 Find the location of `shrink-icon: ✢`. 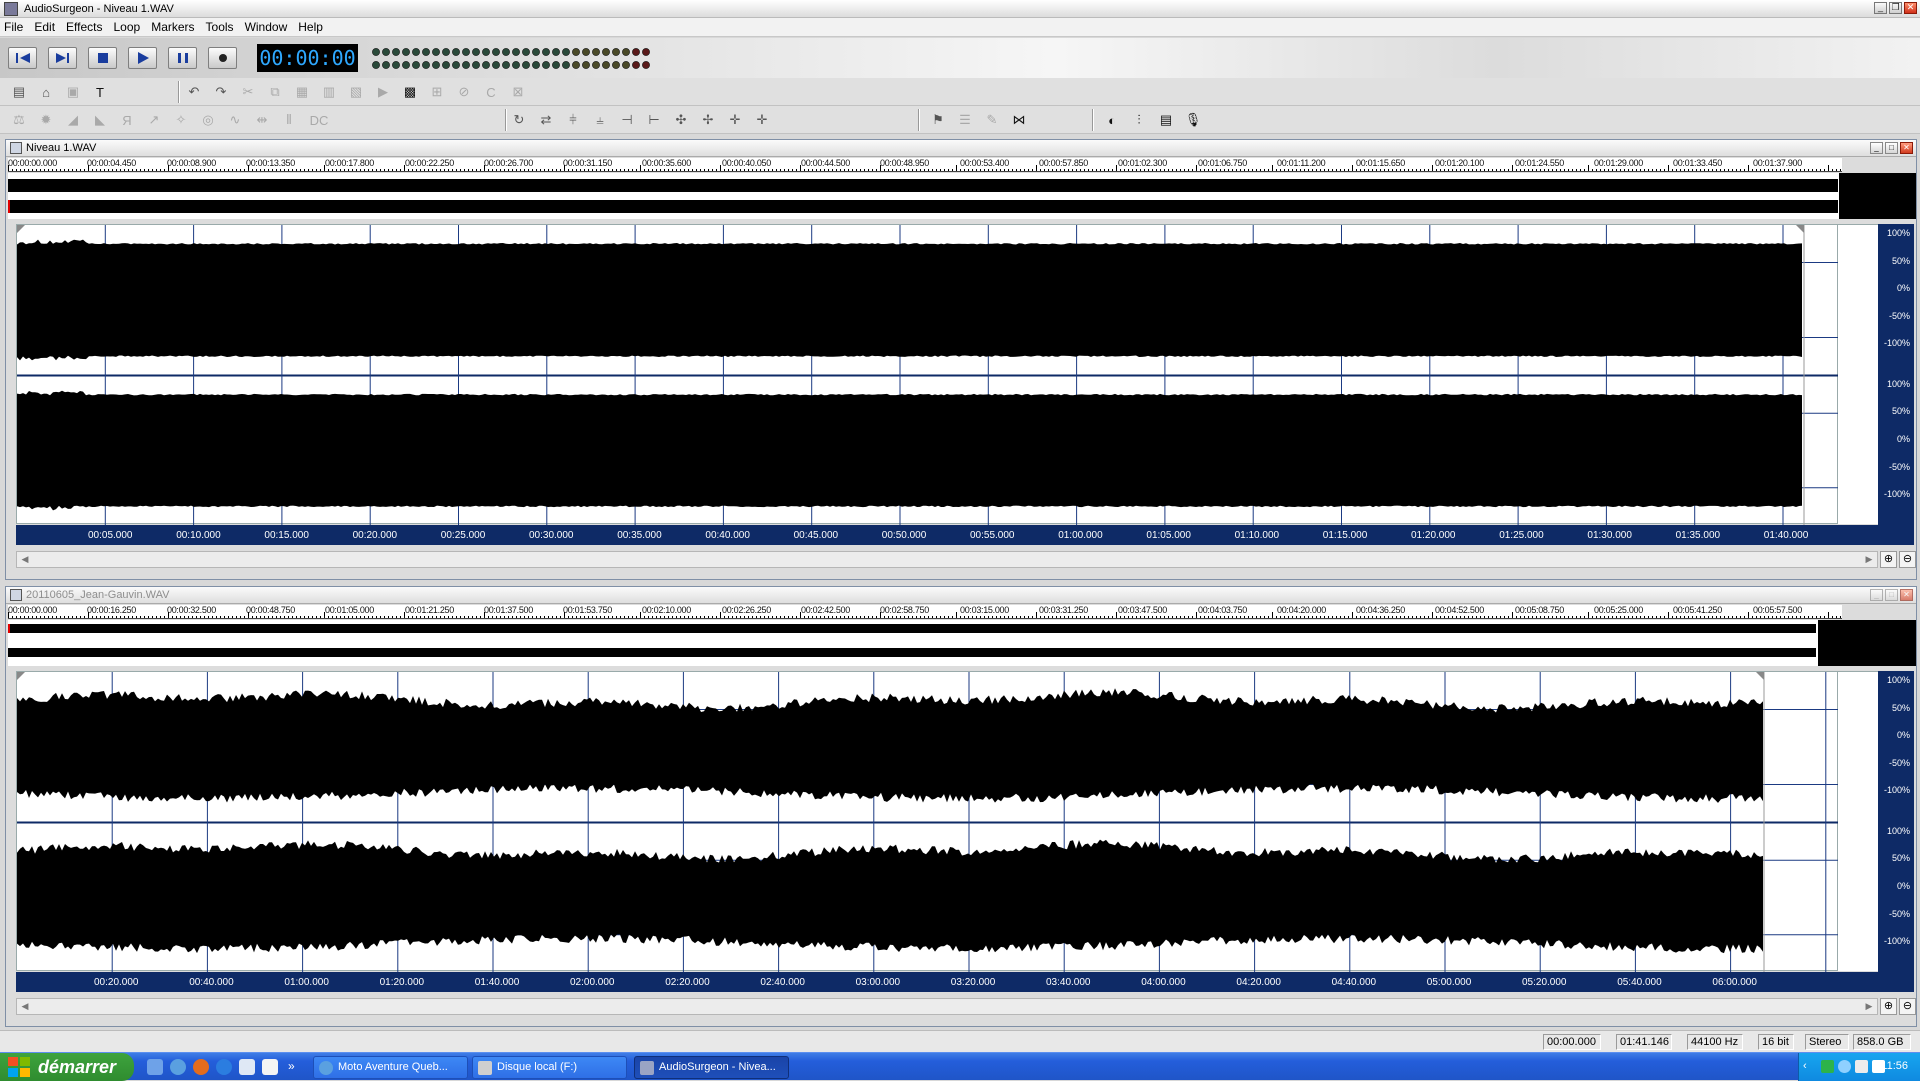

shrink-icon: ✢ is located at coordinates (708, 120).